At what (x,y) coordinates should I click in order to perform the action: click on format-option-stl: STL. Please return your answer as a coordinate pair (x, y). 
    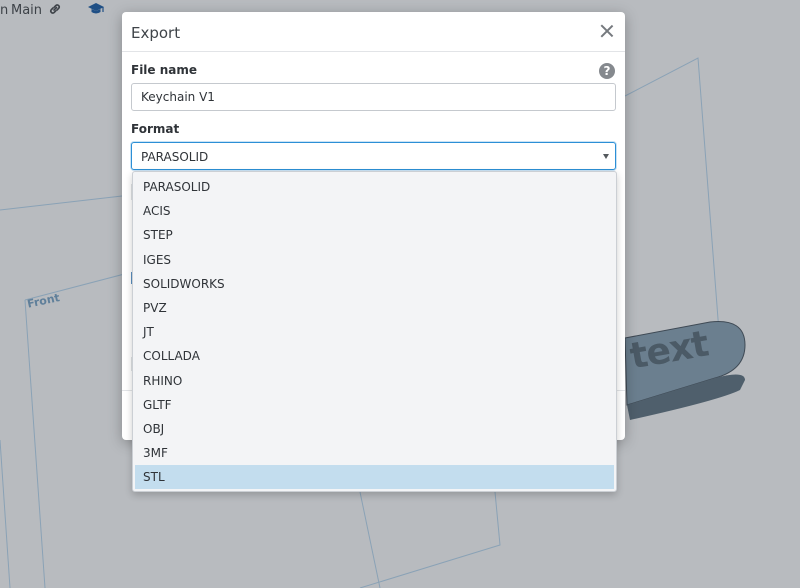
    Looking at the image, I should click on (374, 477).